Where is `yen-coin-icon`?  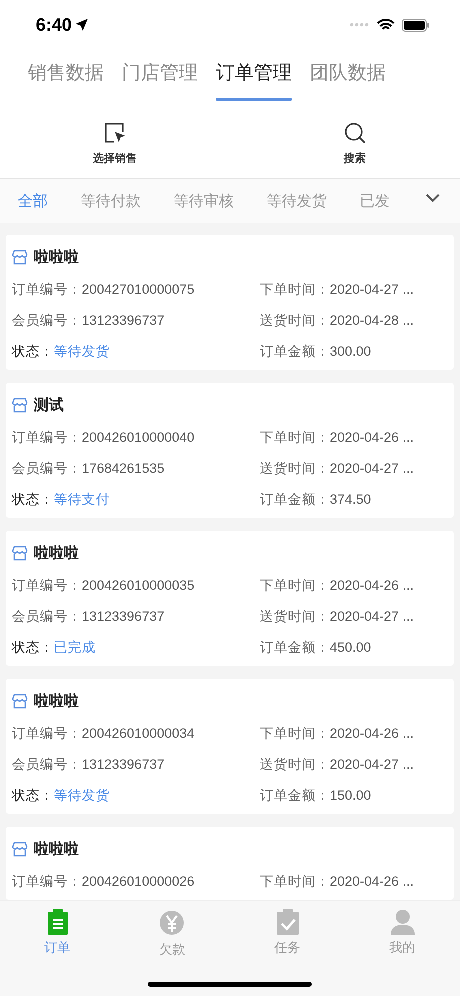
yen-coin-icon is located at coordinates (172, 923).